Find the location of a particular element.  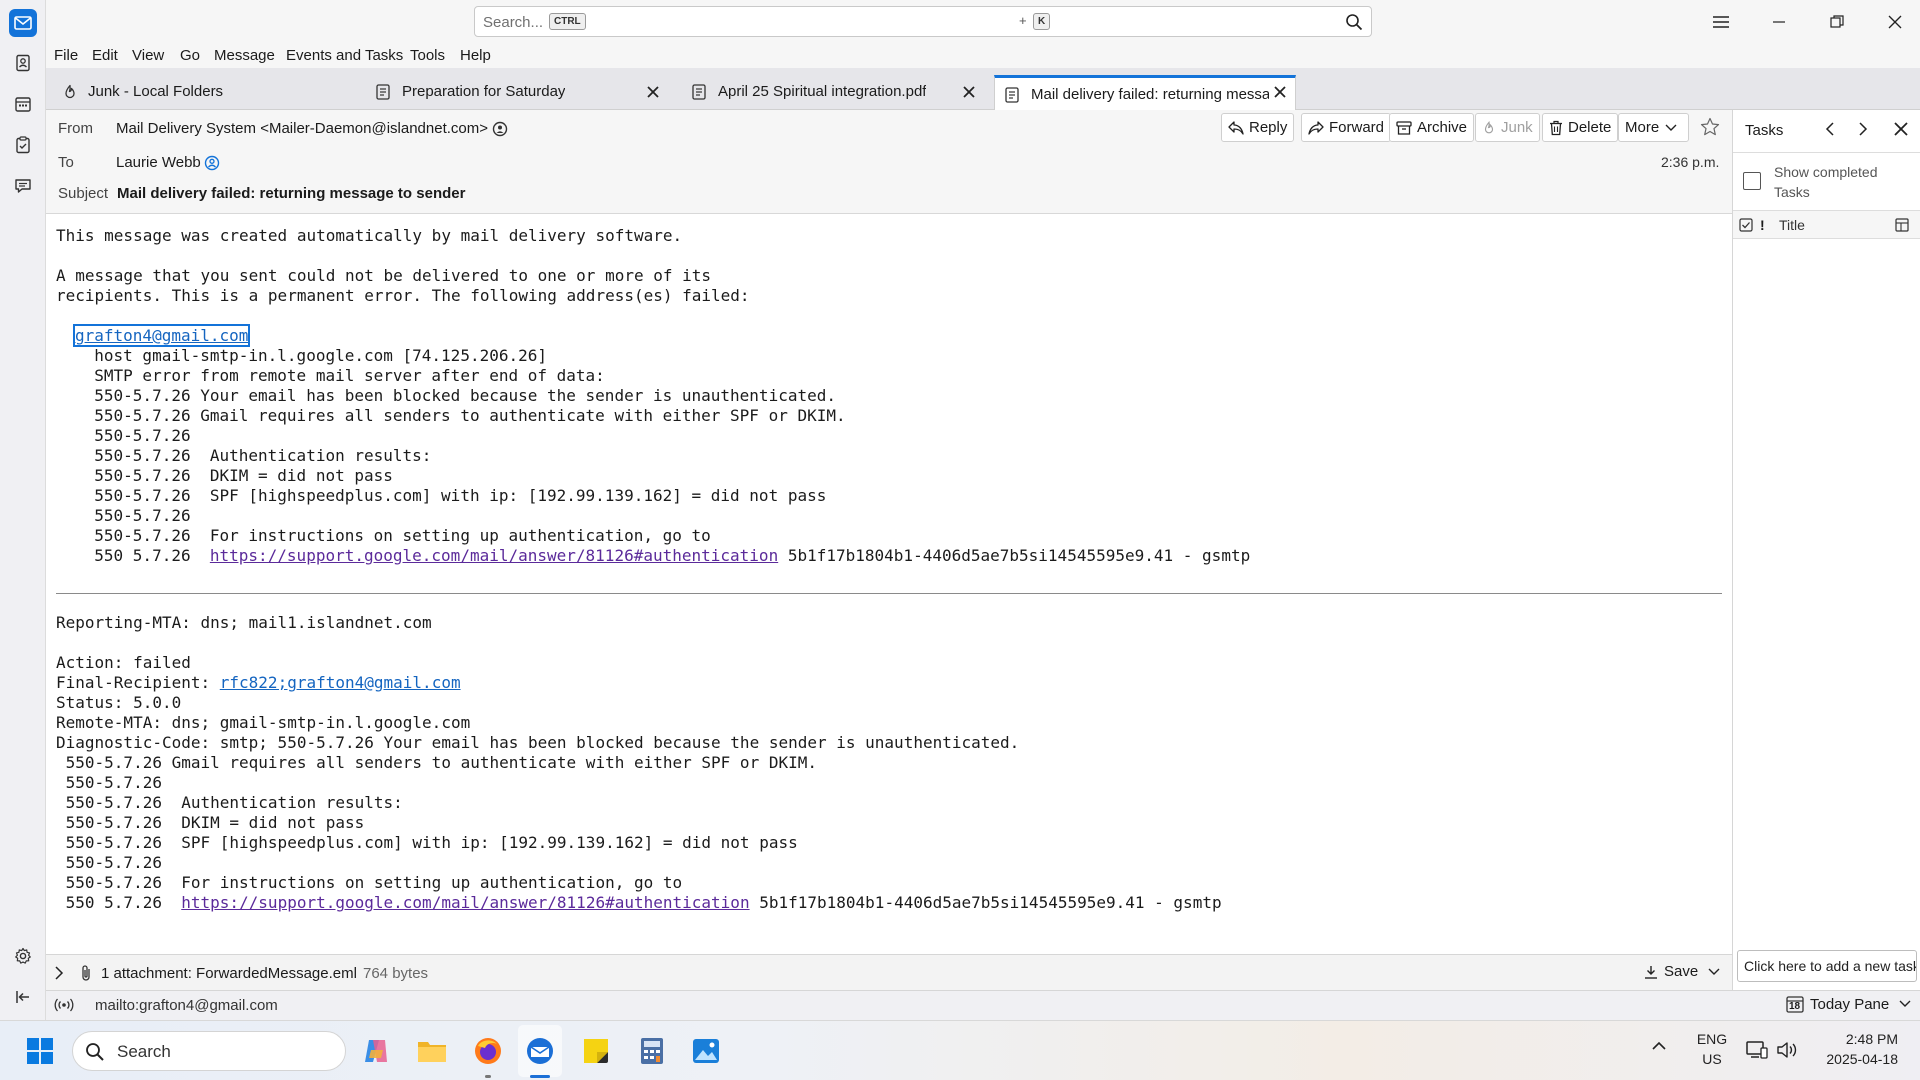

completed-column-icon is located at coordinates (1746, 225).